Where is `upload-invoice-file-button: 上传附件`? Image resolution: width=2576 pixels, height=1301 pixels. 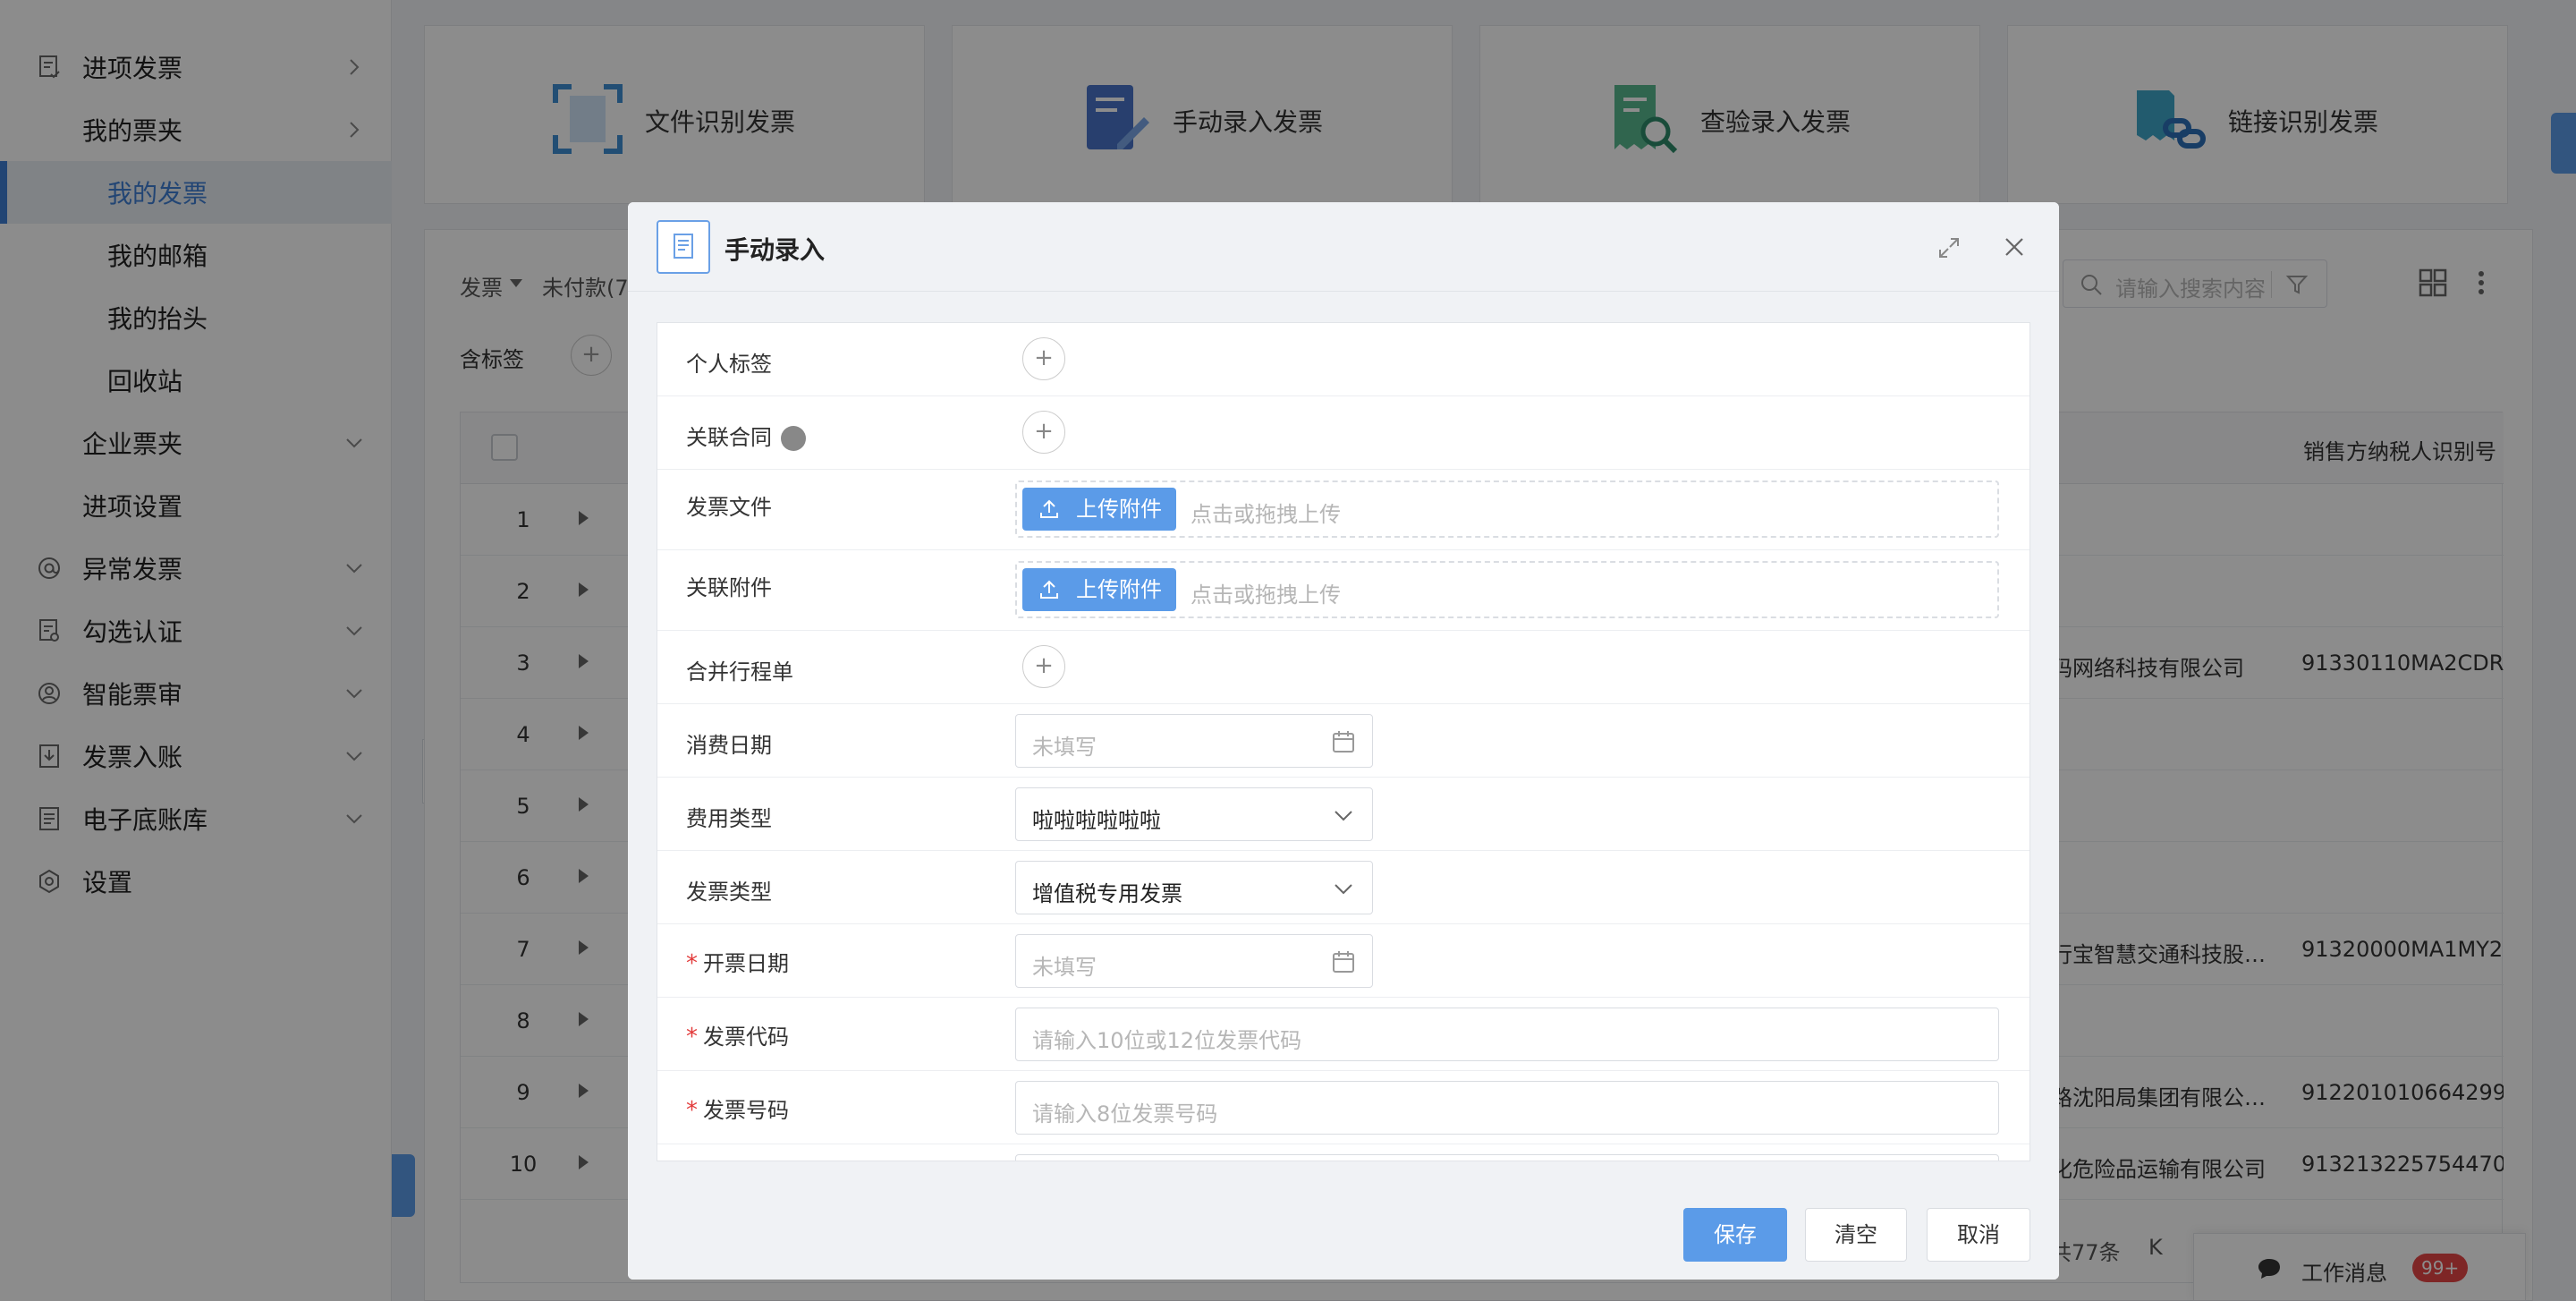 upload-invoice-file-button: 上传附件 is located at coordinates (1099, 509).